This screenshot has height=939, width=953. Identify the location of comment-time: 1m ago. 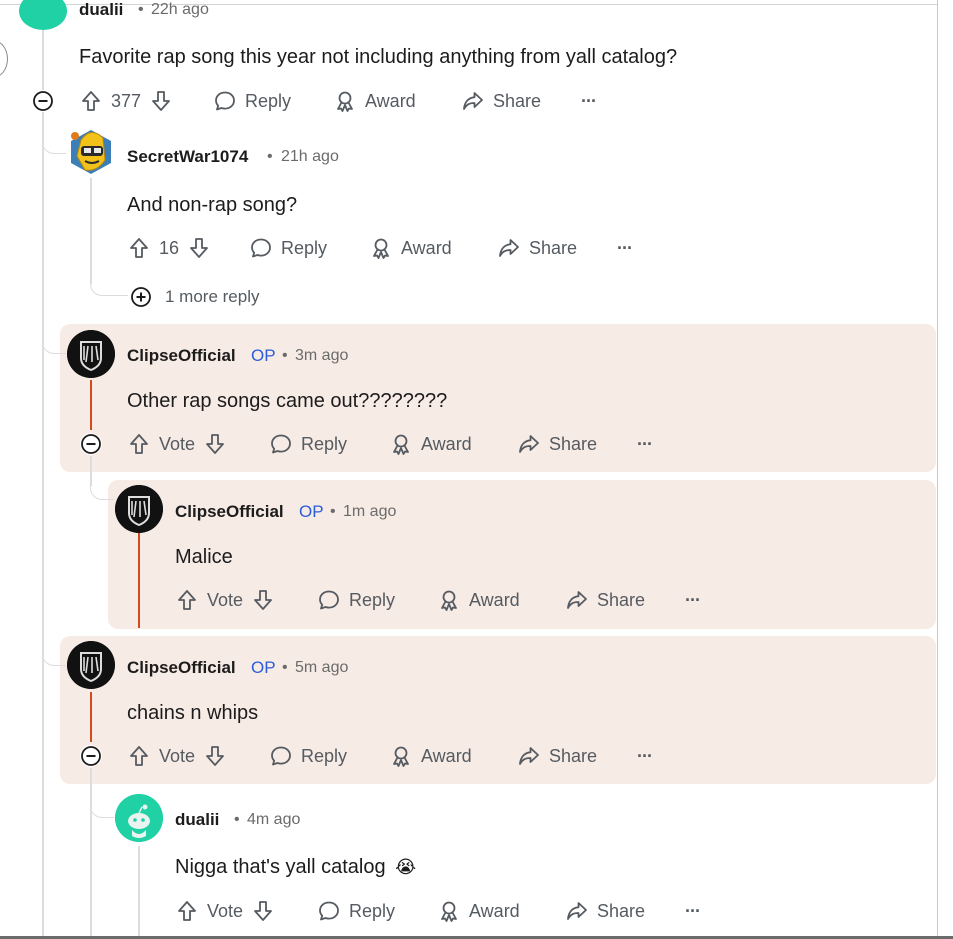
(369, 512).